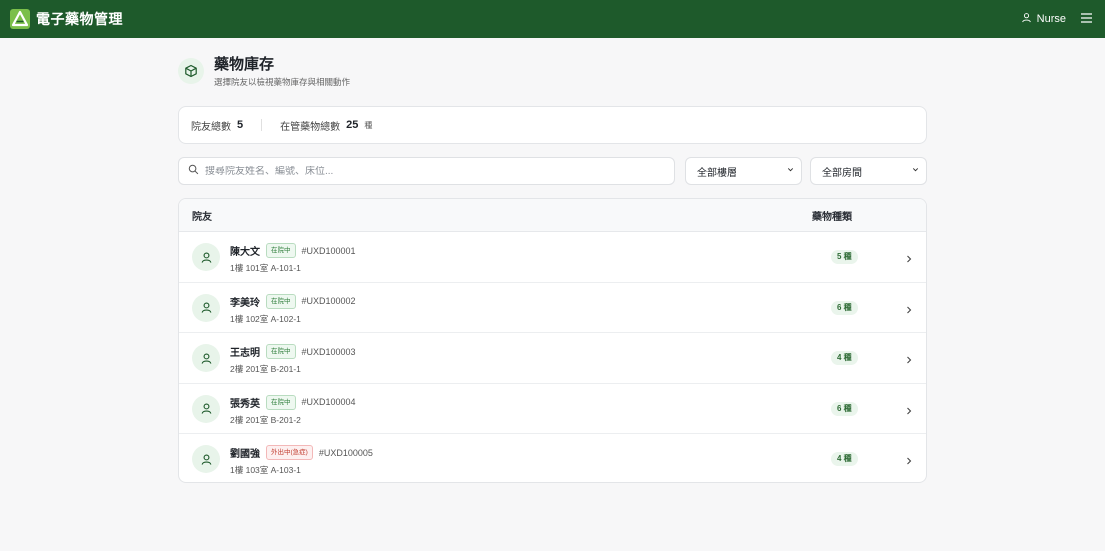  What do you see at coordinates (193, 171) in the screenshot?
I see `search-icon` at bounding box center [193, 171].